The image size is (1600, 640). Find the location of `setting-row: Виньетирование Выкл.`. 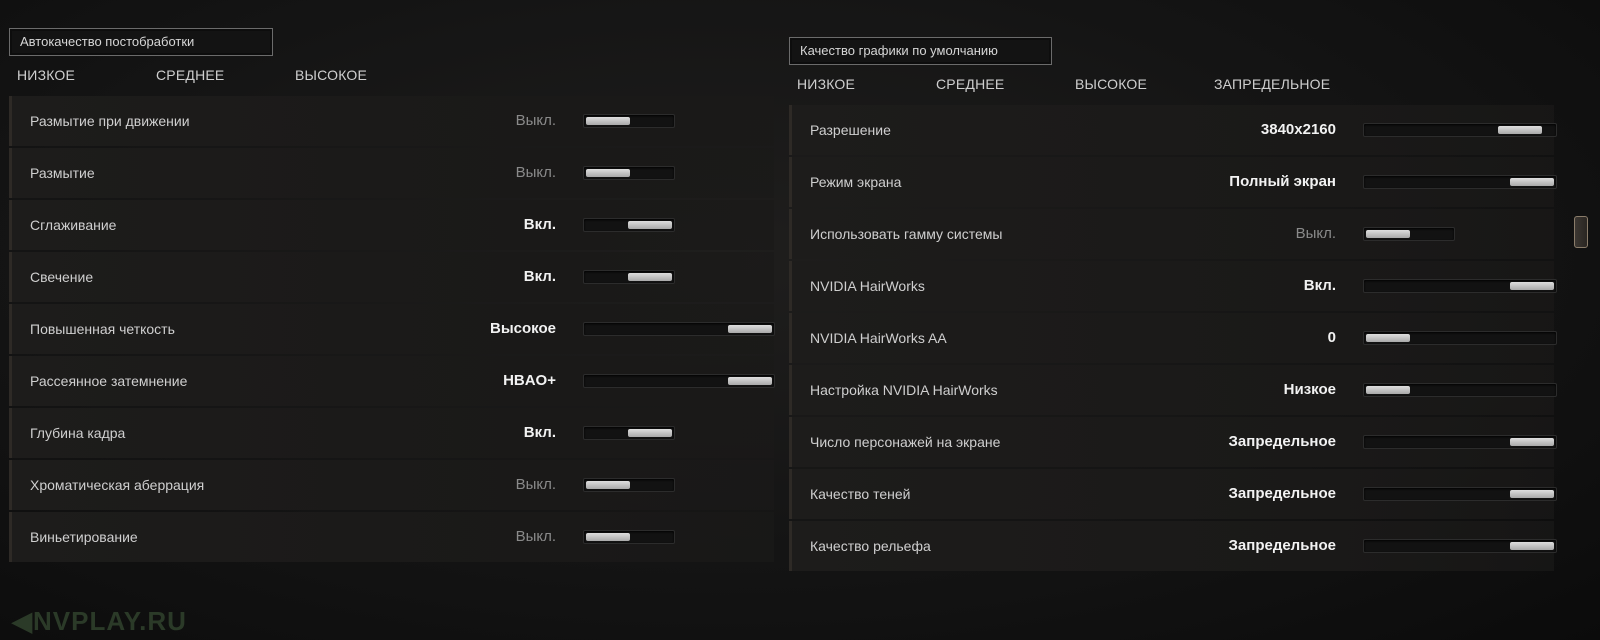

setting-row: Виньетирование Выкл. is located at coordinates (391, 537).